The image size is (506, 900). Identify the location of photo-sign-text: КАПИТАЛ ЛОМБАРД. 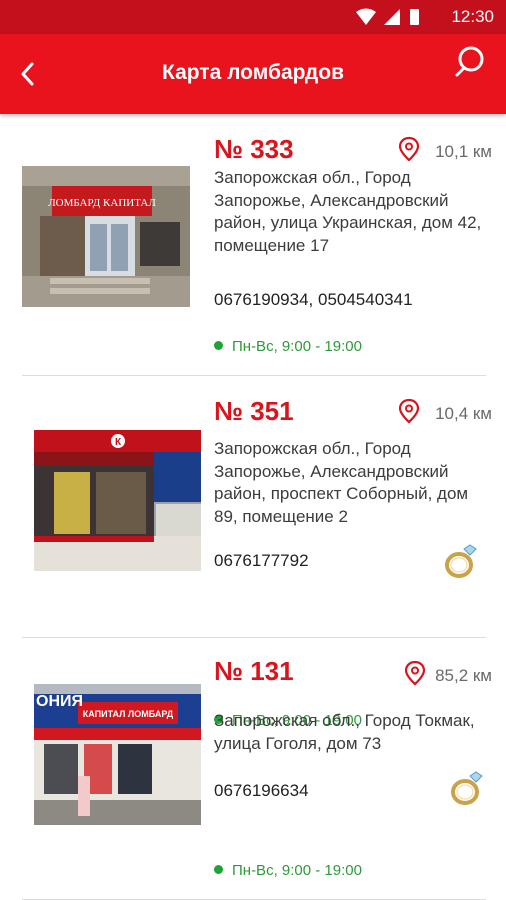
(128, 714).